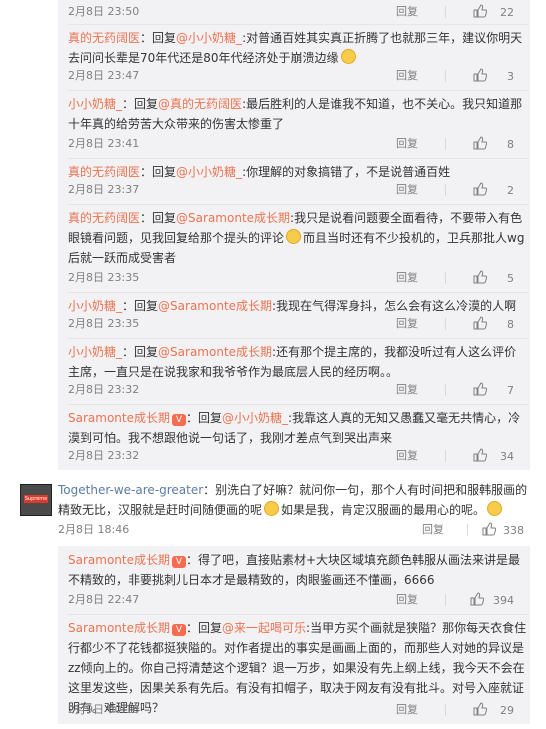 The image size is (546, 729). I want to click on reply-meta: 2月8日 22:47 回复 394, so click(293, 600).